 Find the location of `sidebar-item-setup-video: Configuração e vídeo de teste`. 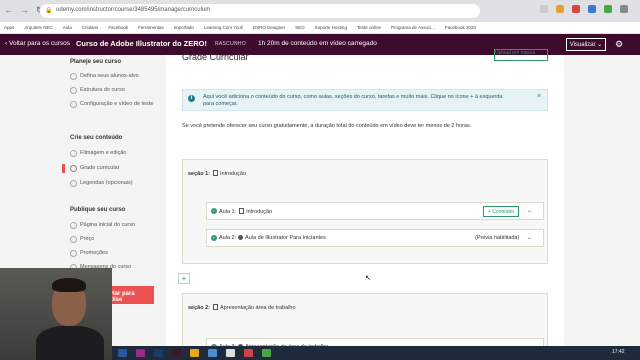

sidebar-item-setup-video: Configuração e vídeo de teste is located at coordinates (113, 104).